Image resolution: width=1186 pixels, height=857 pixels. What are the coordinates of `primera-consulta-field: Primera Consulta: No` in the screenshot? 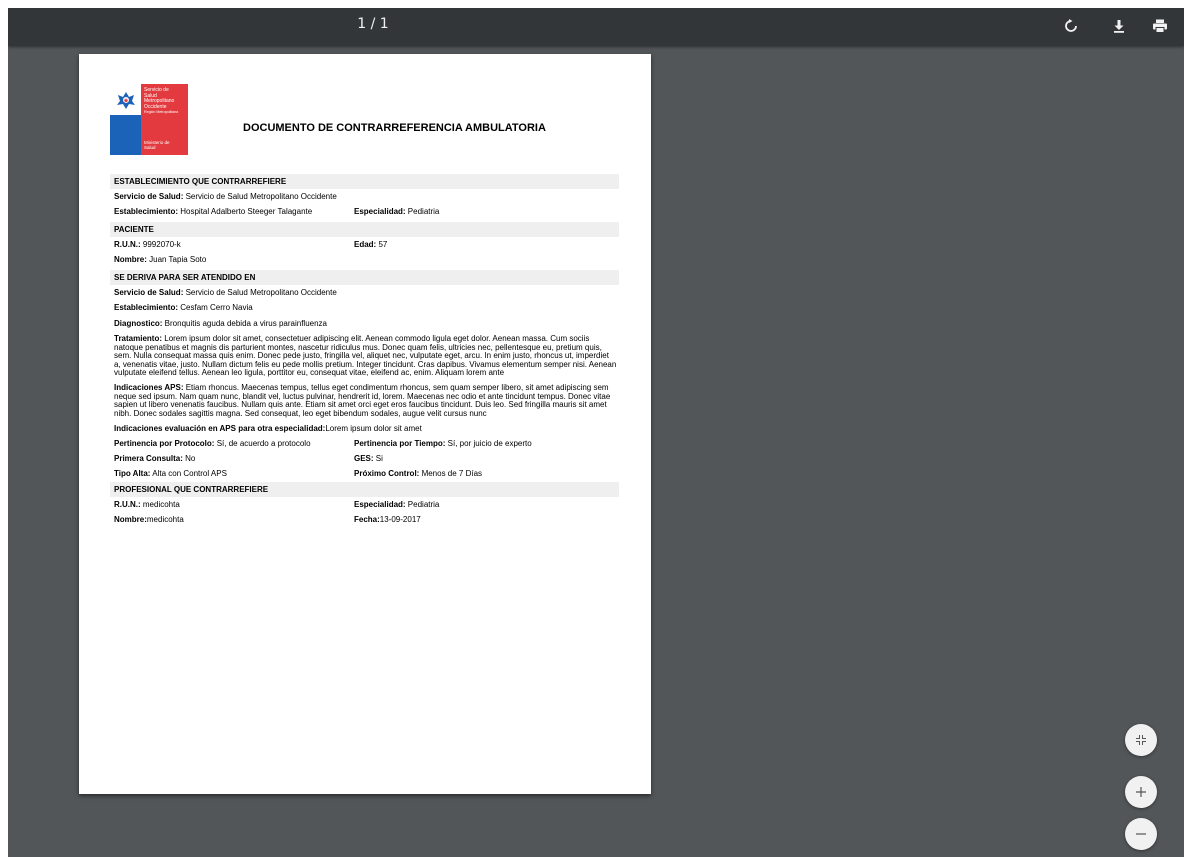 It's located at (155, 459).